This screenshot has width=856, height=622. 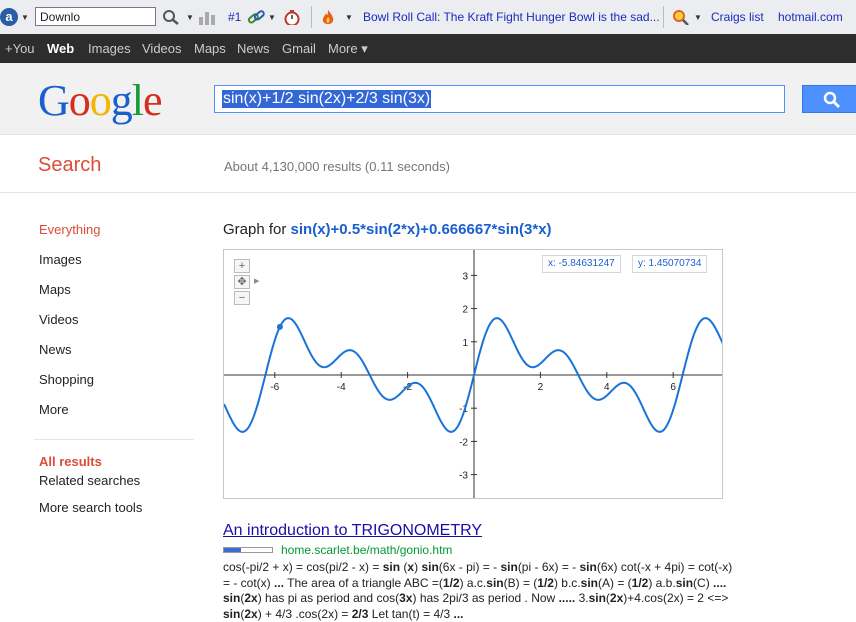 I want to click on sidebar-item-everything: Everything, so click(x=69, y=229).